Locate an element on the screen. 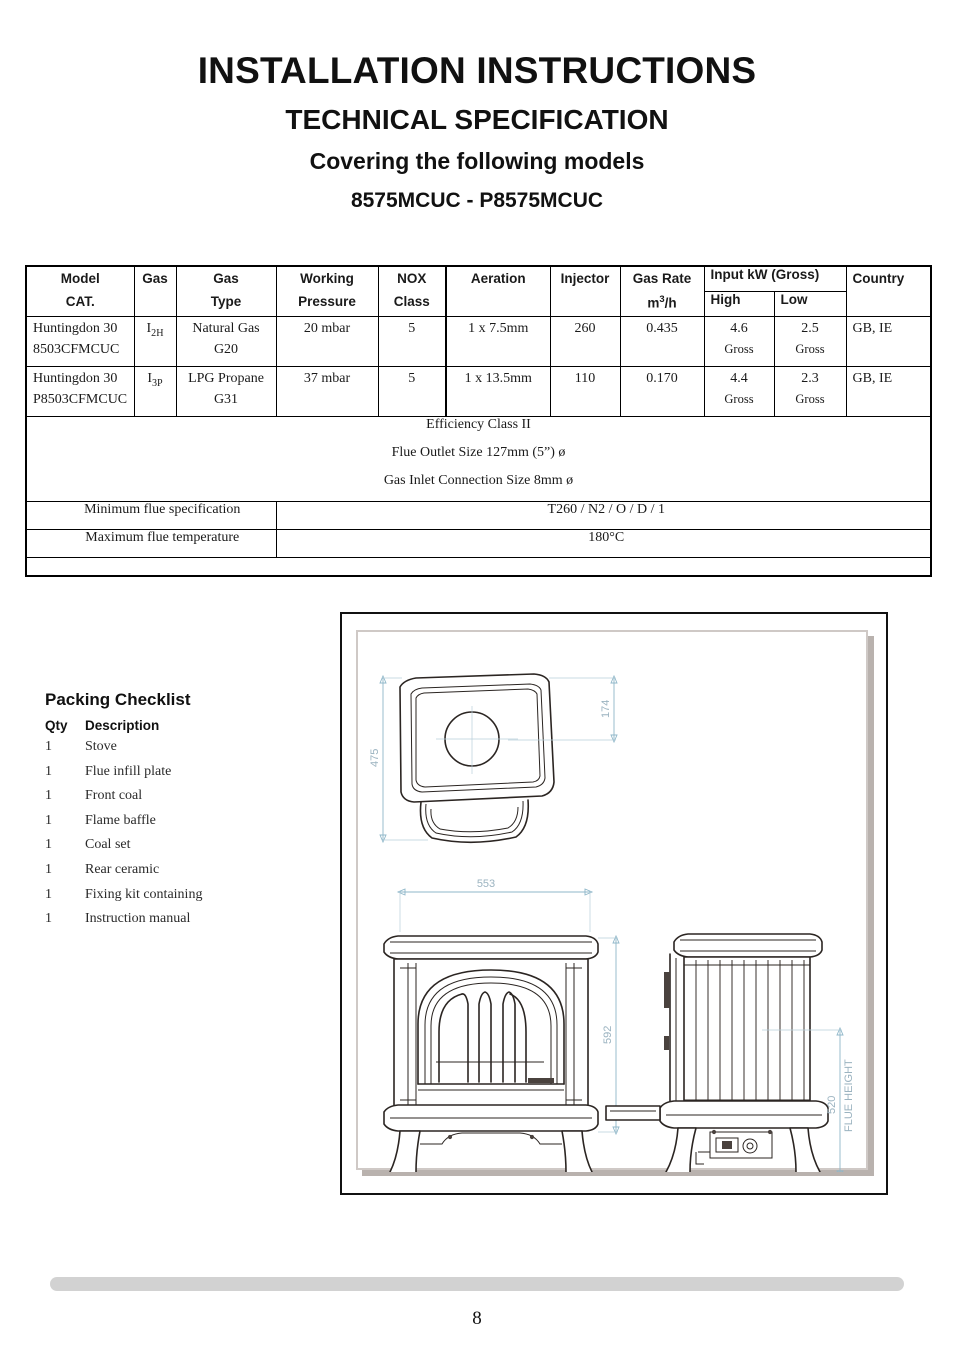  header-input-kw-group: Input kW (Gross) is located at coordinates (775, 278).